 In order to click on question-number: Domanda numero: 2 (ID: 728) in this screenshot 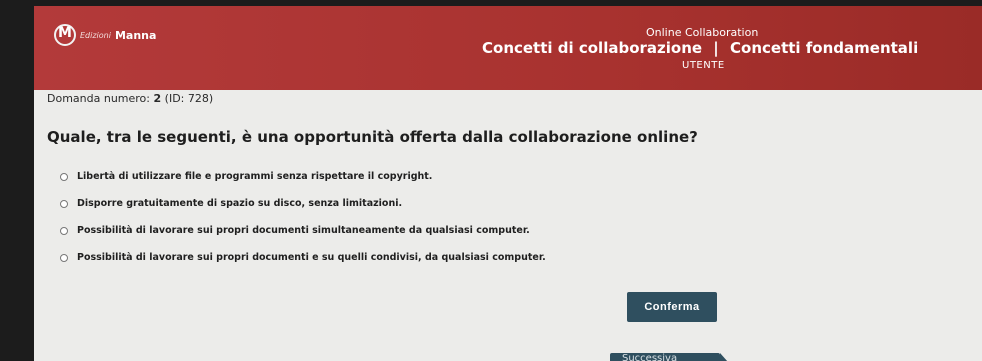, I will do `click(130, 98)`.